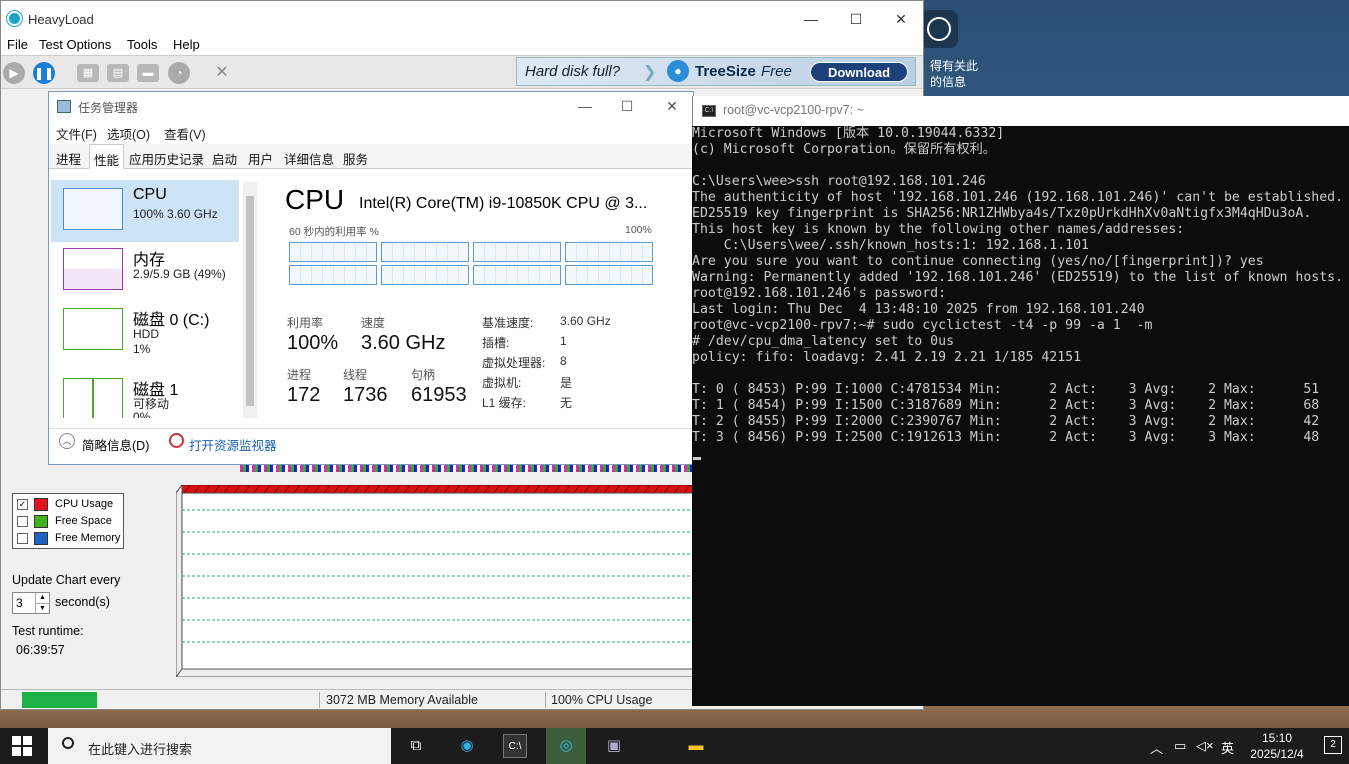 Image resolution: width=1349 pixels, height=764 pixels. I want to click on cpu-usage-checkbox: ✓, so click(22, 504).